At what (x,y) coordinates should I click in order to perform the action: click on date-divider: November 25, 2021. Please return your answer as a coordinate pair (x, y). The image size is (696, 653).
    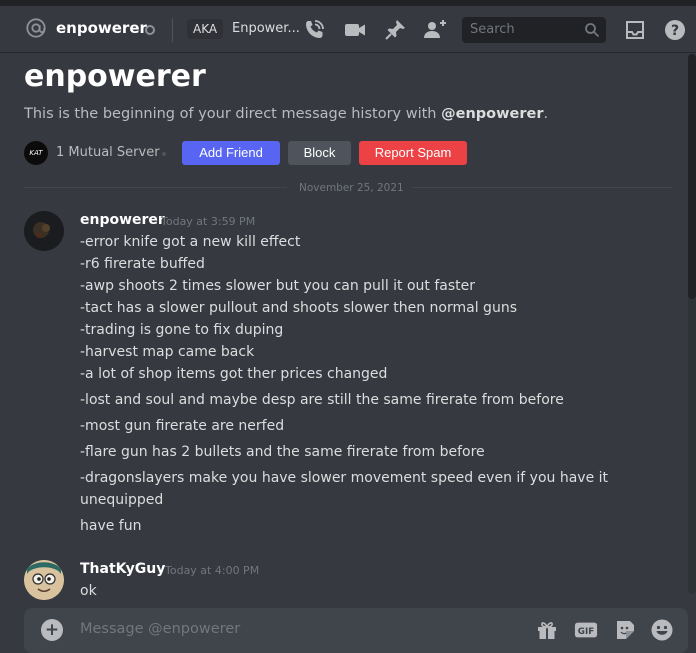
    Looking at the image, I should click on (351, 188).